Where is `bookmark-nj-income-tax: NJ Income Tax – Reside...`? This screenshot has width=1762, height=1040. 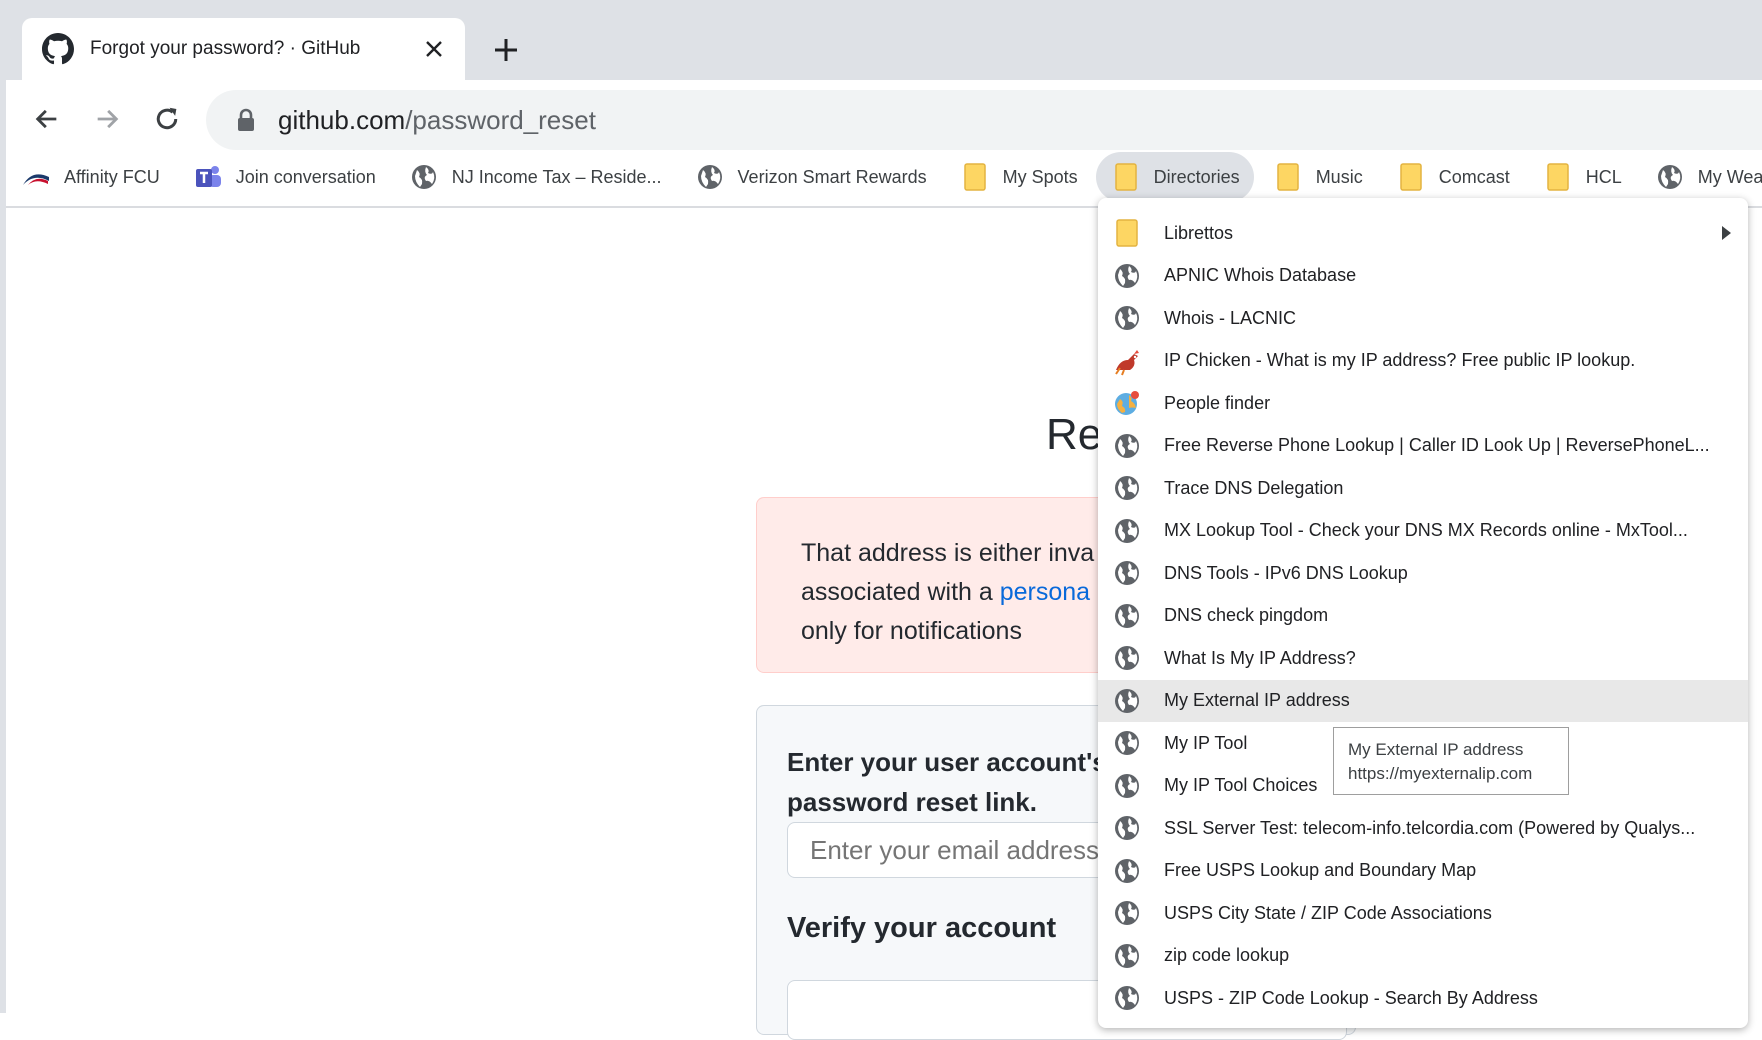
bookmark-nj-income-tax: NJ Income Tax – Reside... is located at coordinates (535, 177).